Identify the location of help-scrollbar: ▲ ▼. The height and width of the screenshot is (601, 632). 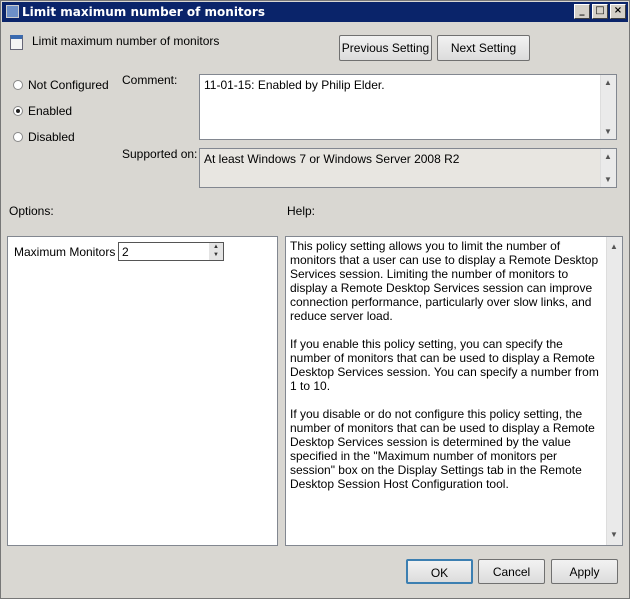
(614, 391).